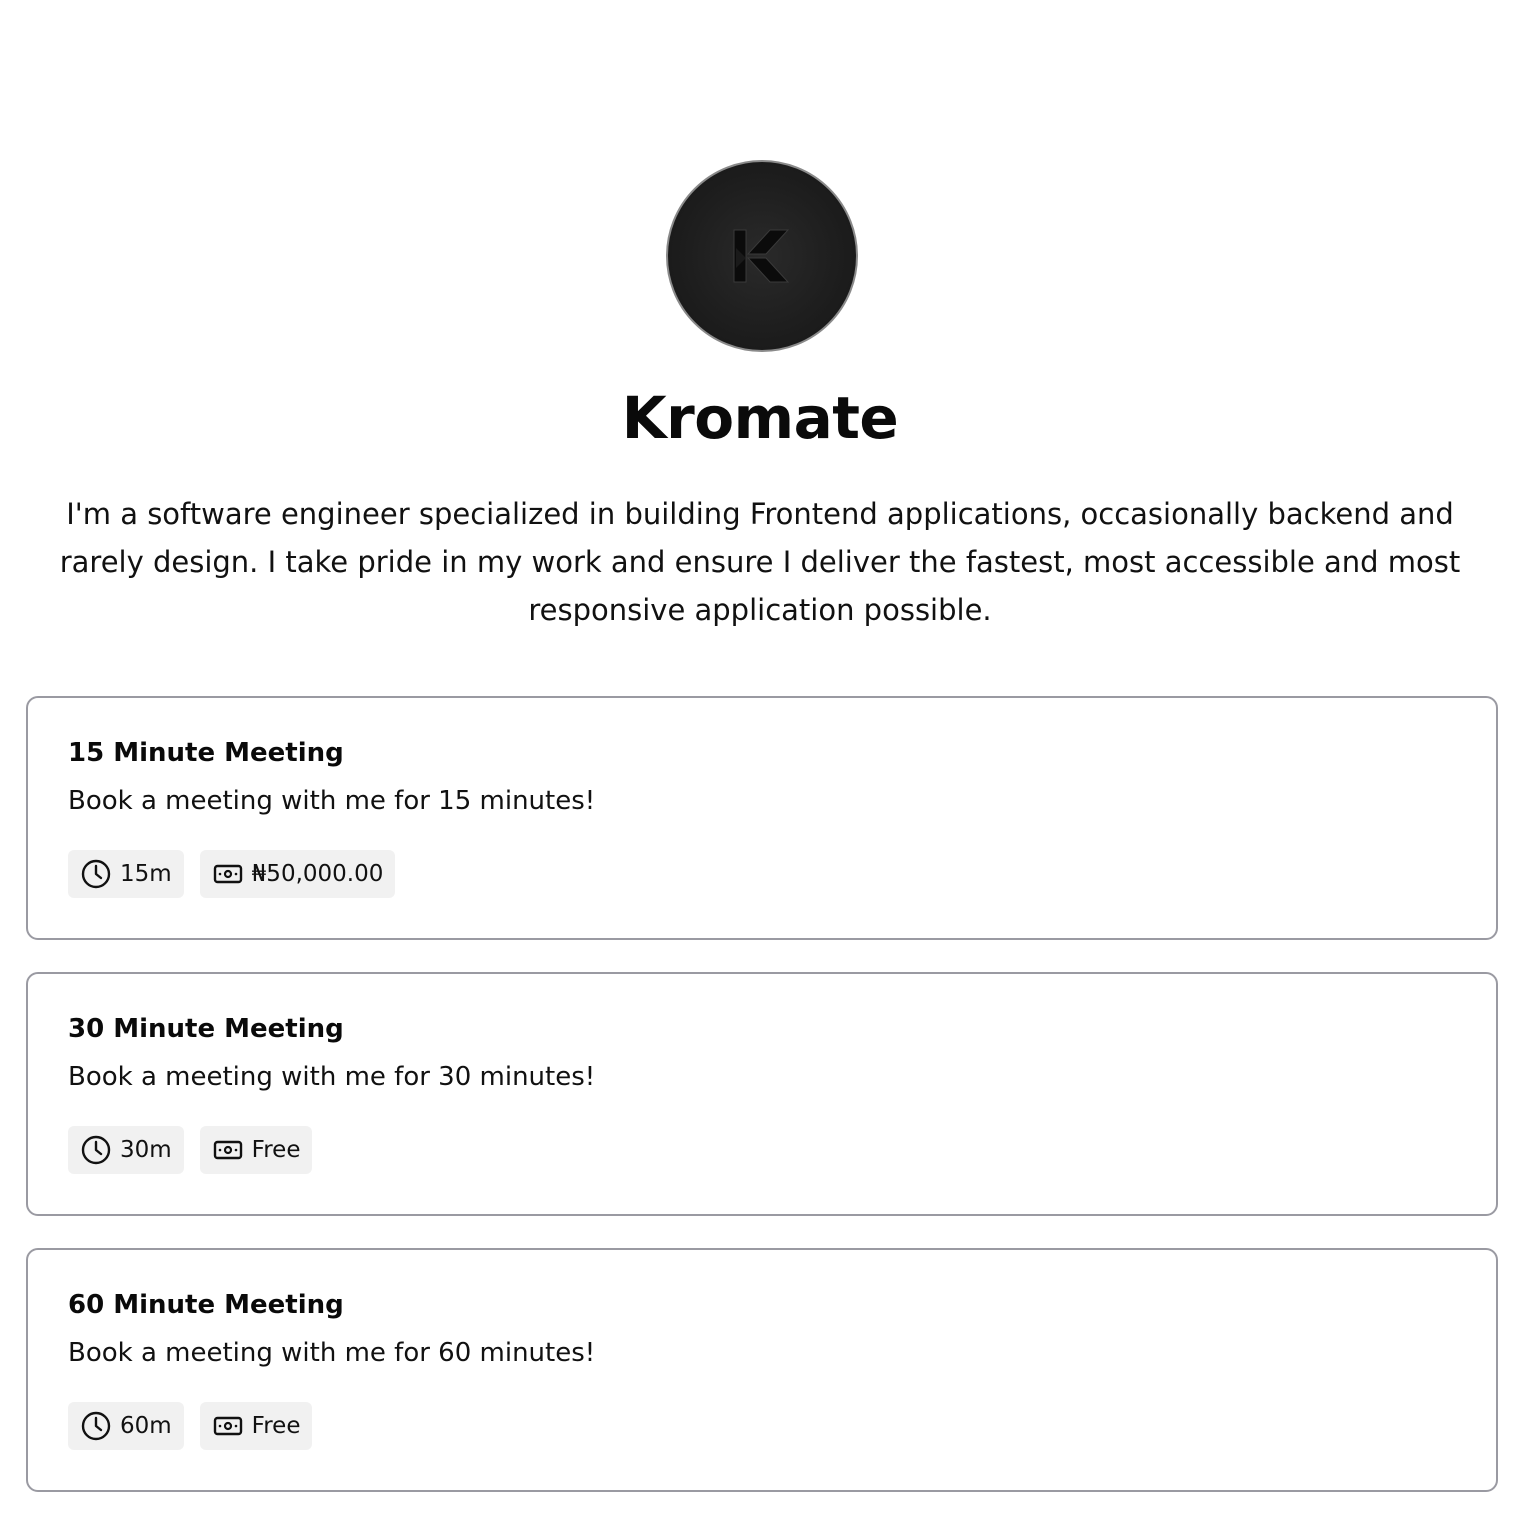 This screenshot has width=1520, height=1520. I want to click on event-description: Book a meeting with me for 30 minutes!, so click(332, 1077).